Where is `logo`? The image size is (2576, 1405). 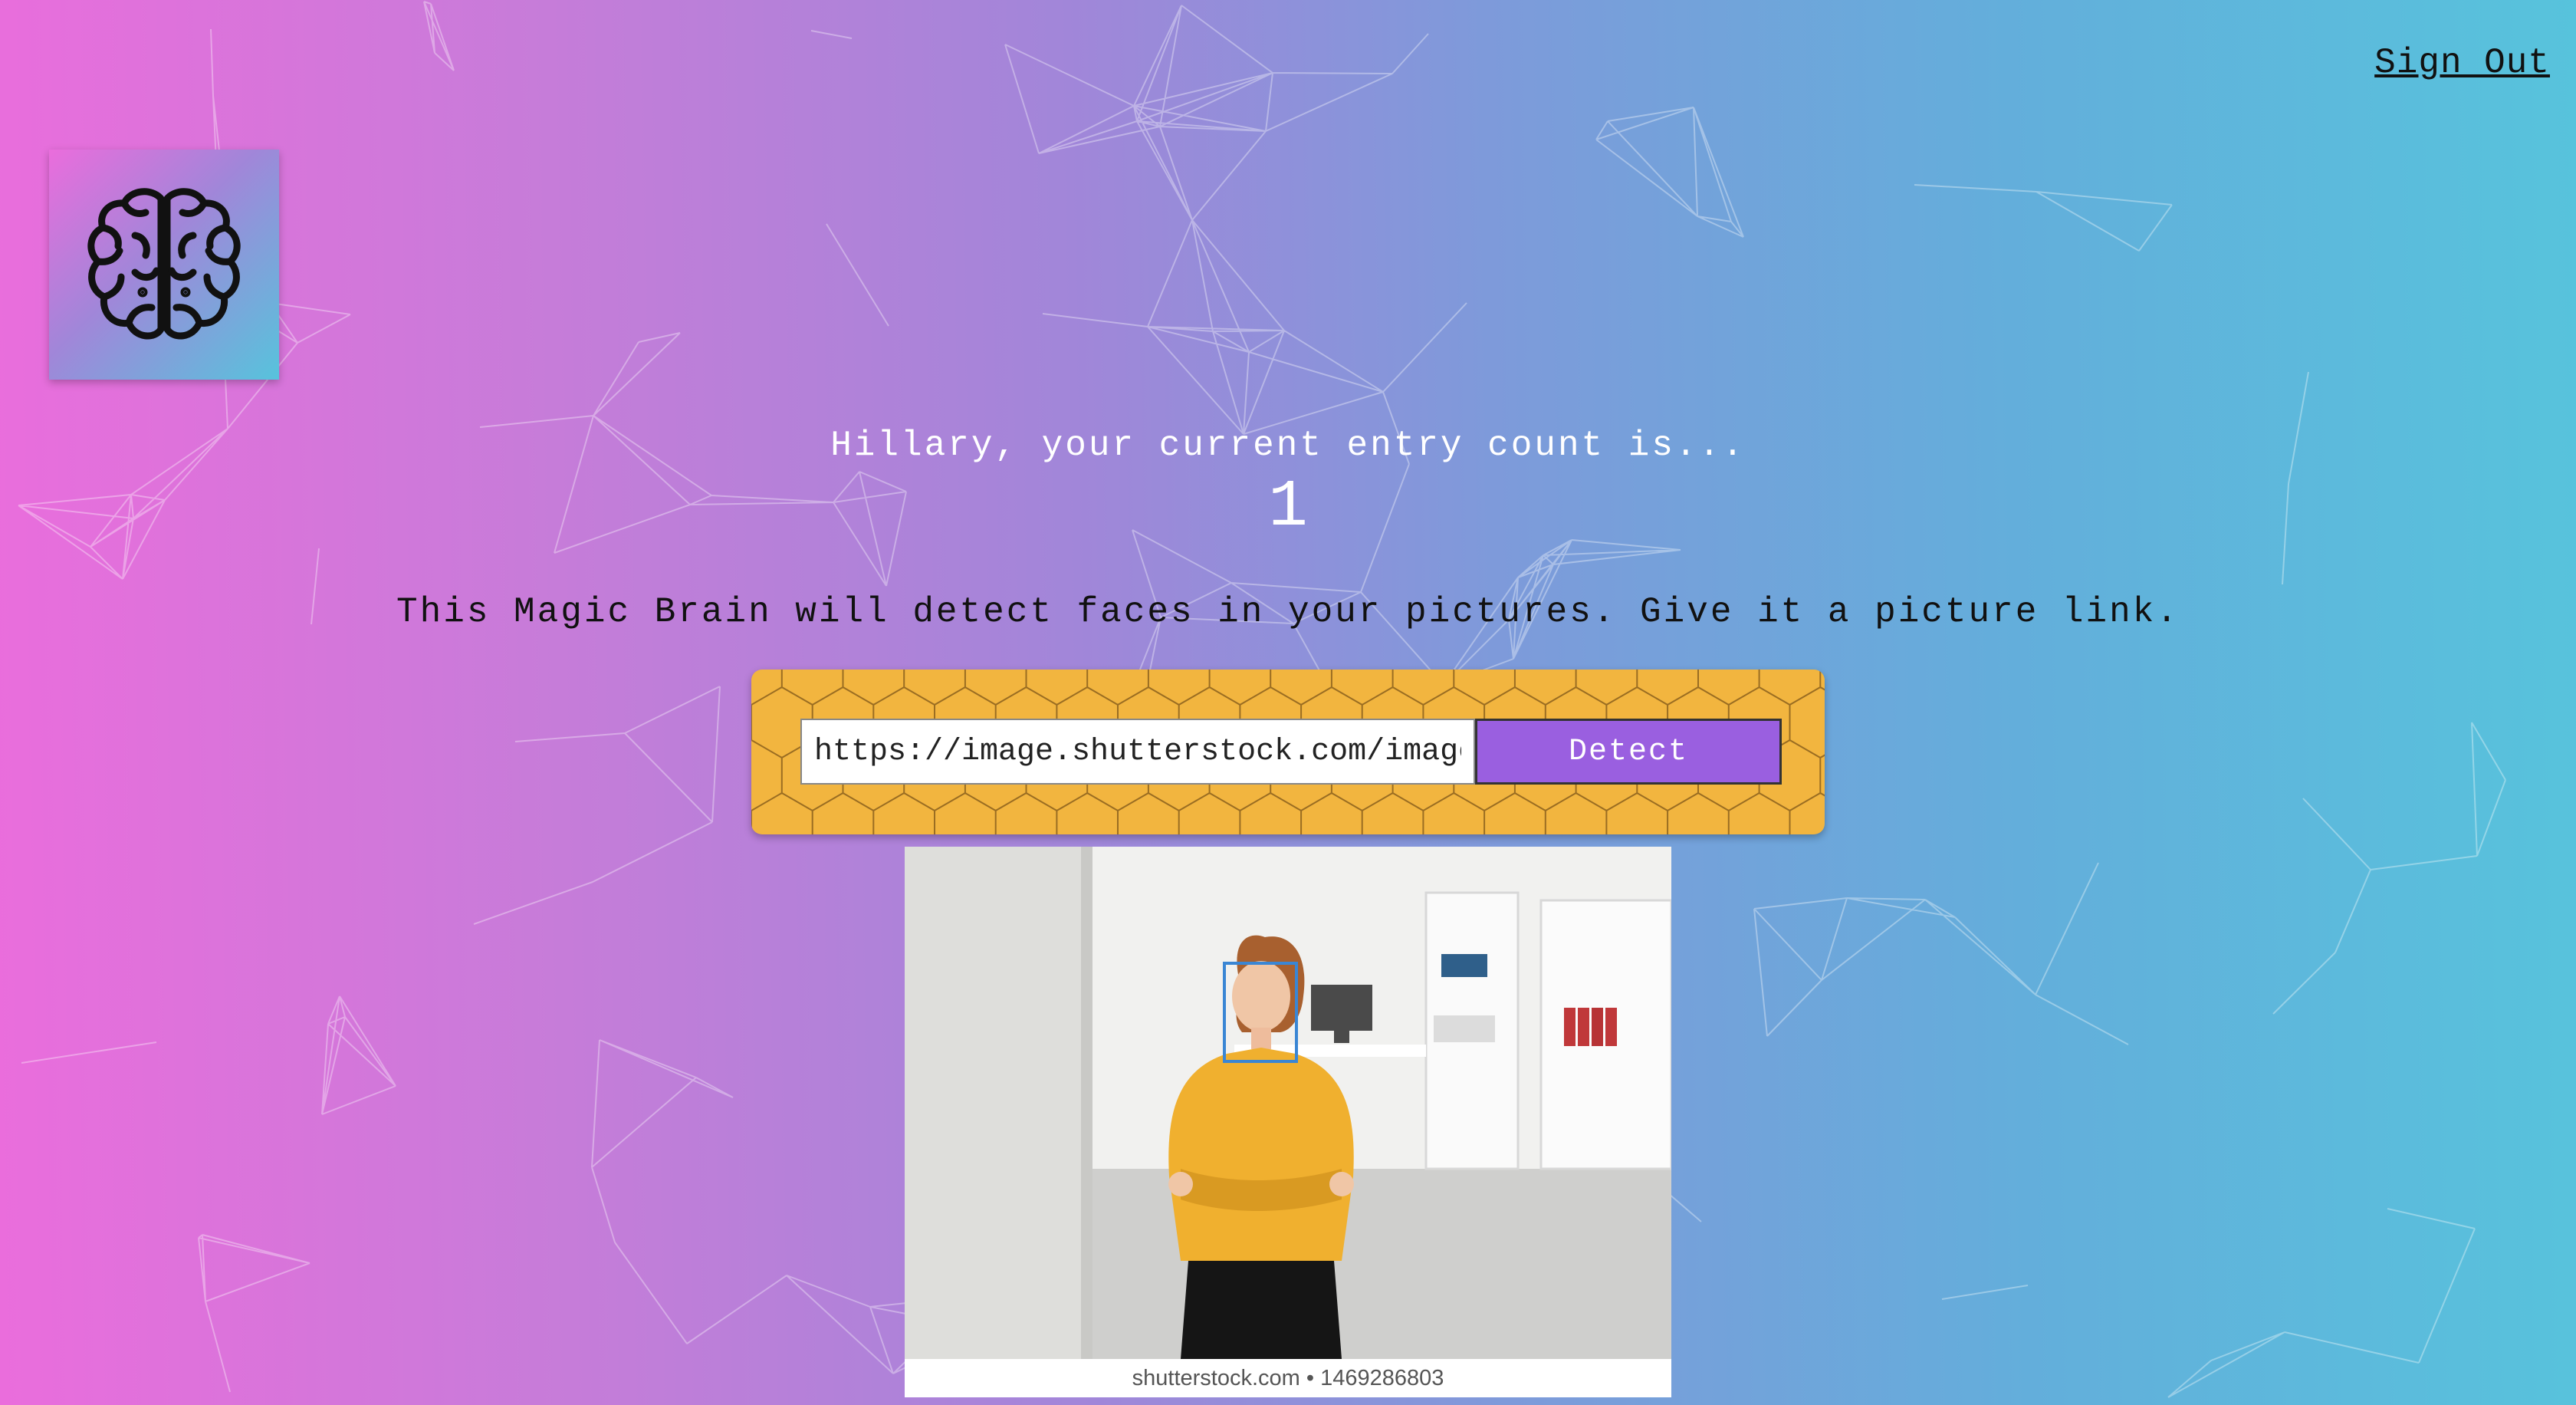
logo is located at coordinates (164, 265).